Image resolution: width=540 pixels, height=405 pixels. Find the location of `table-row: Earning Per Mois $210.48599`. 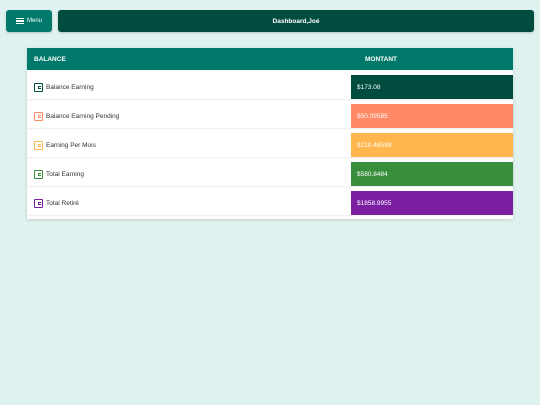

table-row: Earning Per Mois $210.48599 is located at coordinates (270, 145).